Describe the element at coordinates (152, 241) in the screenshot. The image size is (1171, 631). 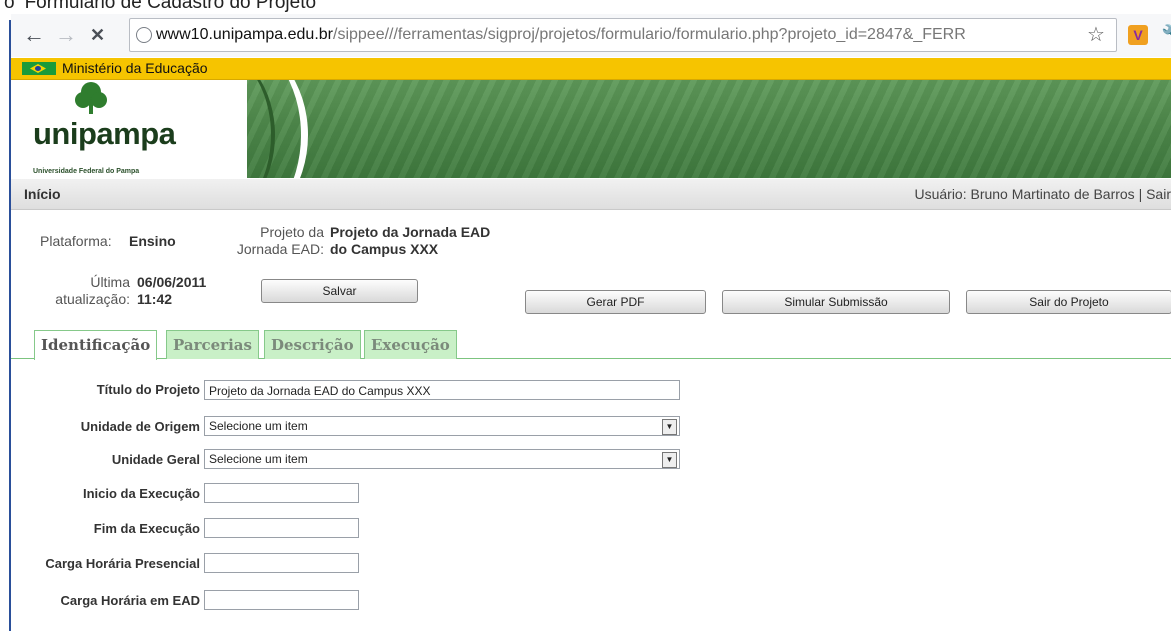
I see `platform-value: Ensino` at that location.